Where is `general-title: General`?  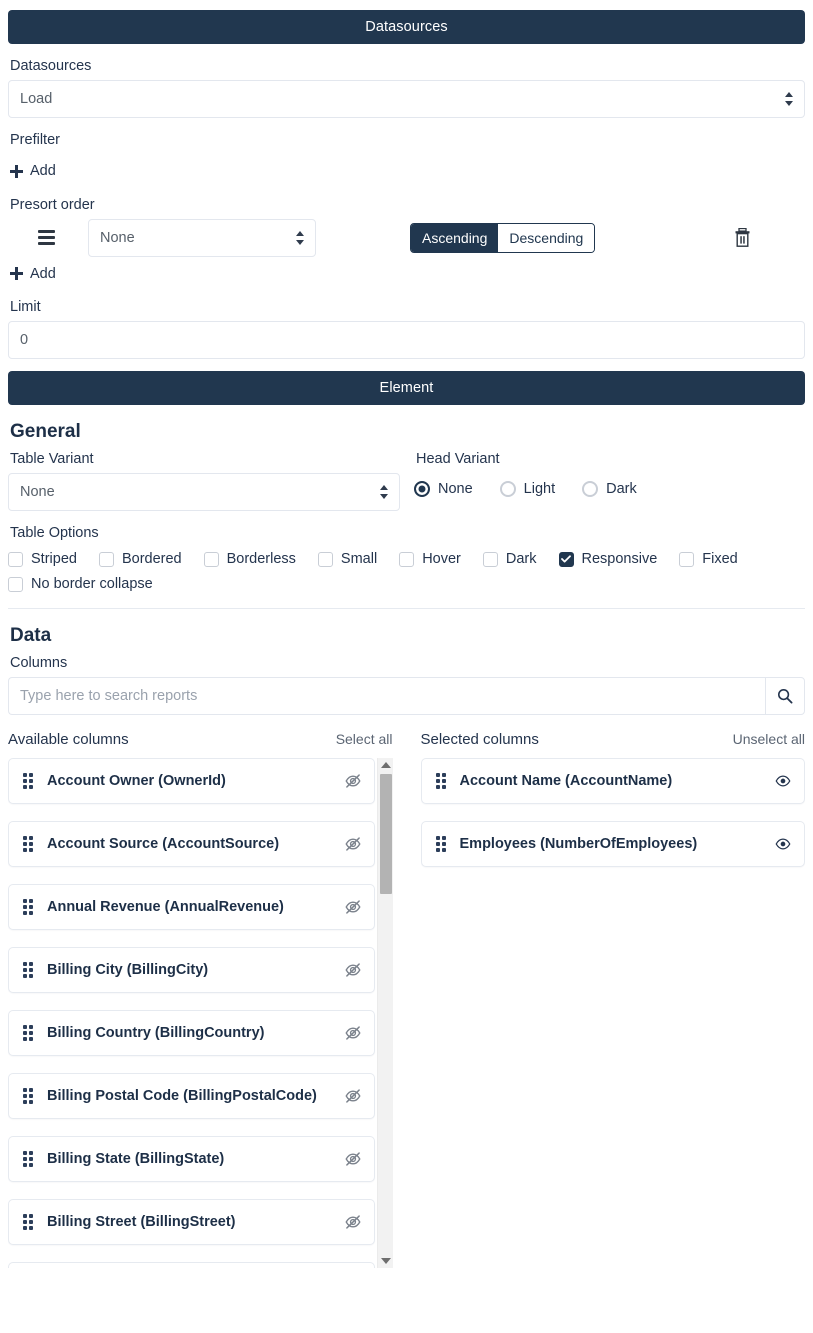
general-title: General is located at coordinates (45, 431).